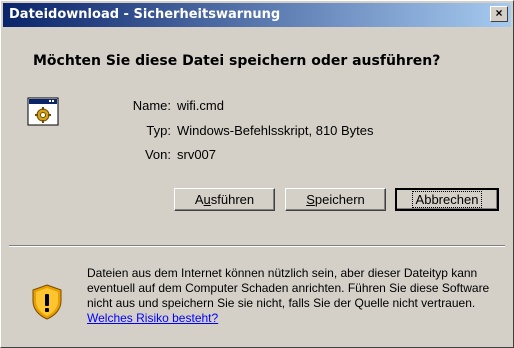 The image size is (514, 348). Describe the element at coordinates (207, 199) in the screenshot. I see `run-accelerator: u` at that location.